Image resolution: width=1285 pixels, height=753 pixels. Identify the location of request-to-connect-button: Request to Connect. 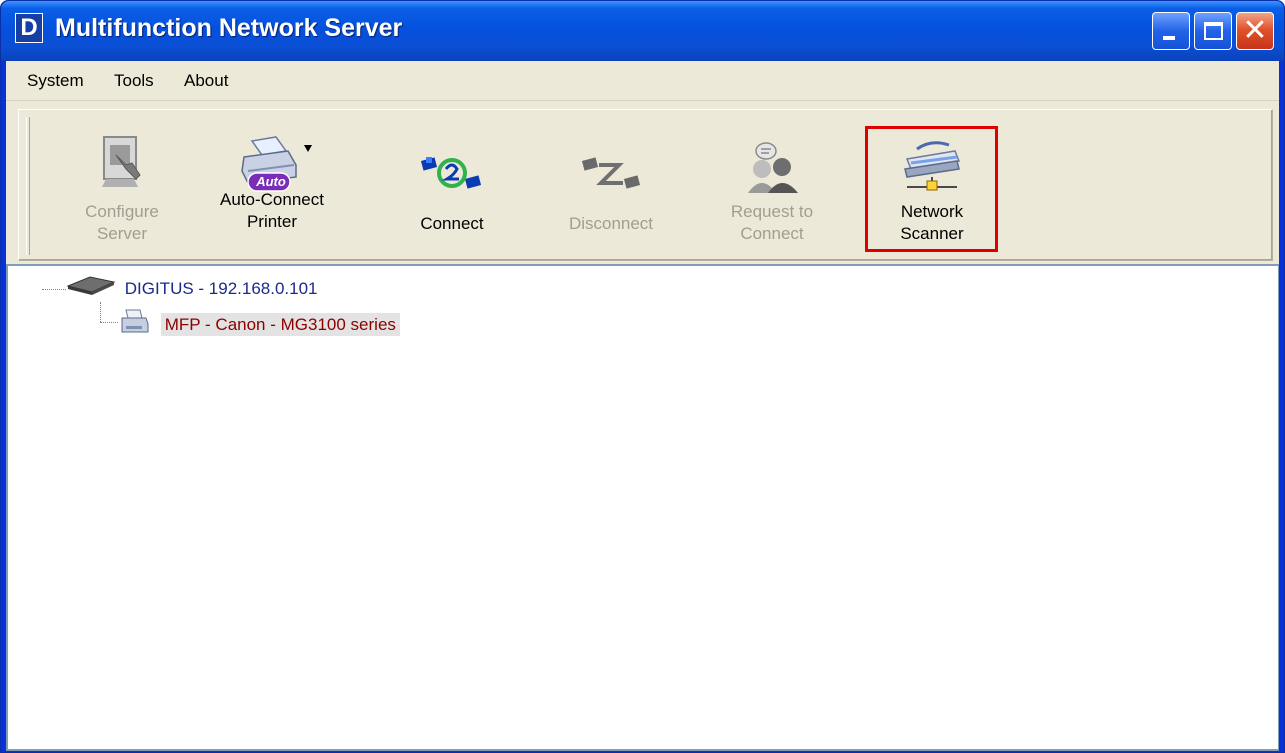
(772, 183).